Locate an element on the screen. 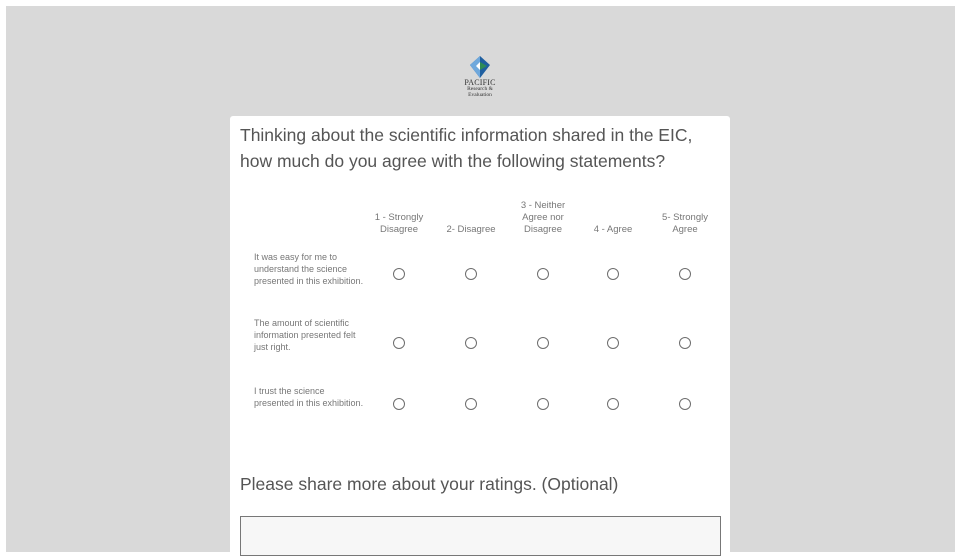 The width and height of the screenshot is (955, 556). logo-text-line3: Evaluation is located at coordinates (480, 94).